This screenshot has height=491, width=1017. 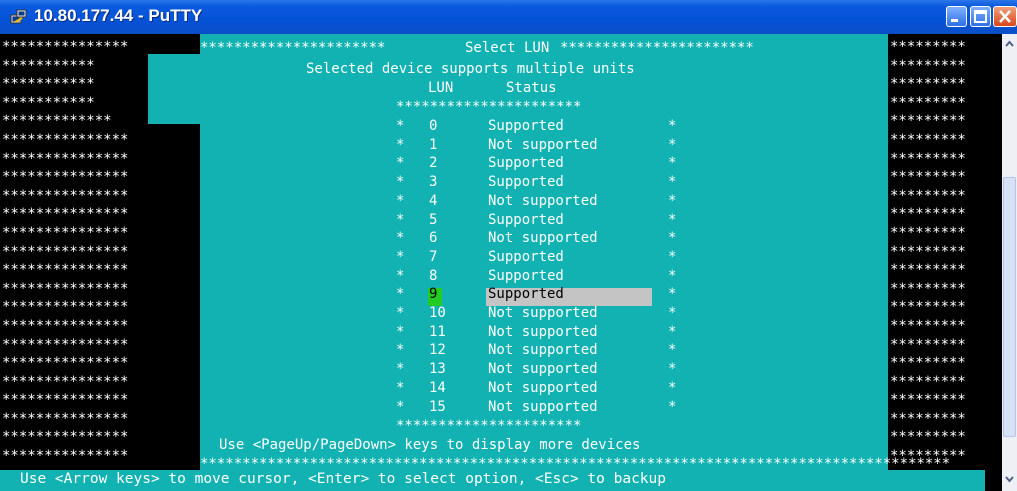 I want to click on dialog-subtitle: Selected device supports multiple units, so click(x=470, y=69).